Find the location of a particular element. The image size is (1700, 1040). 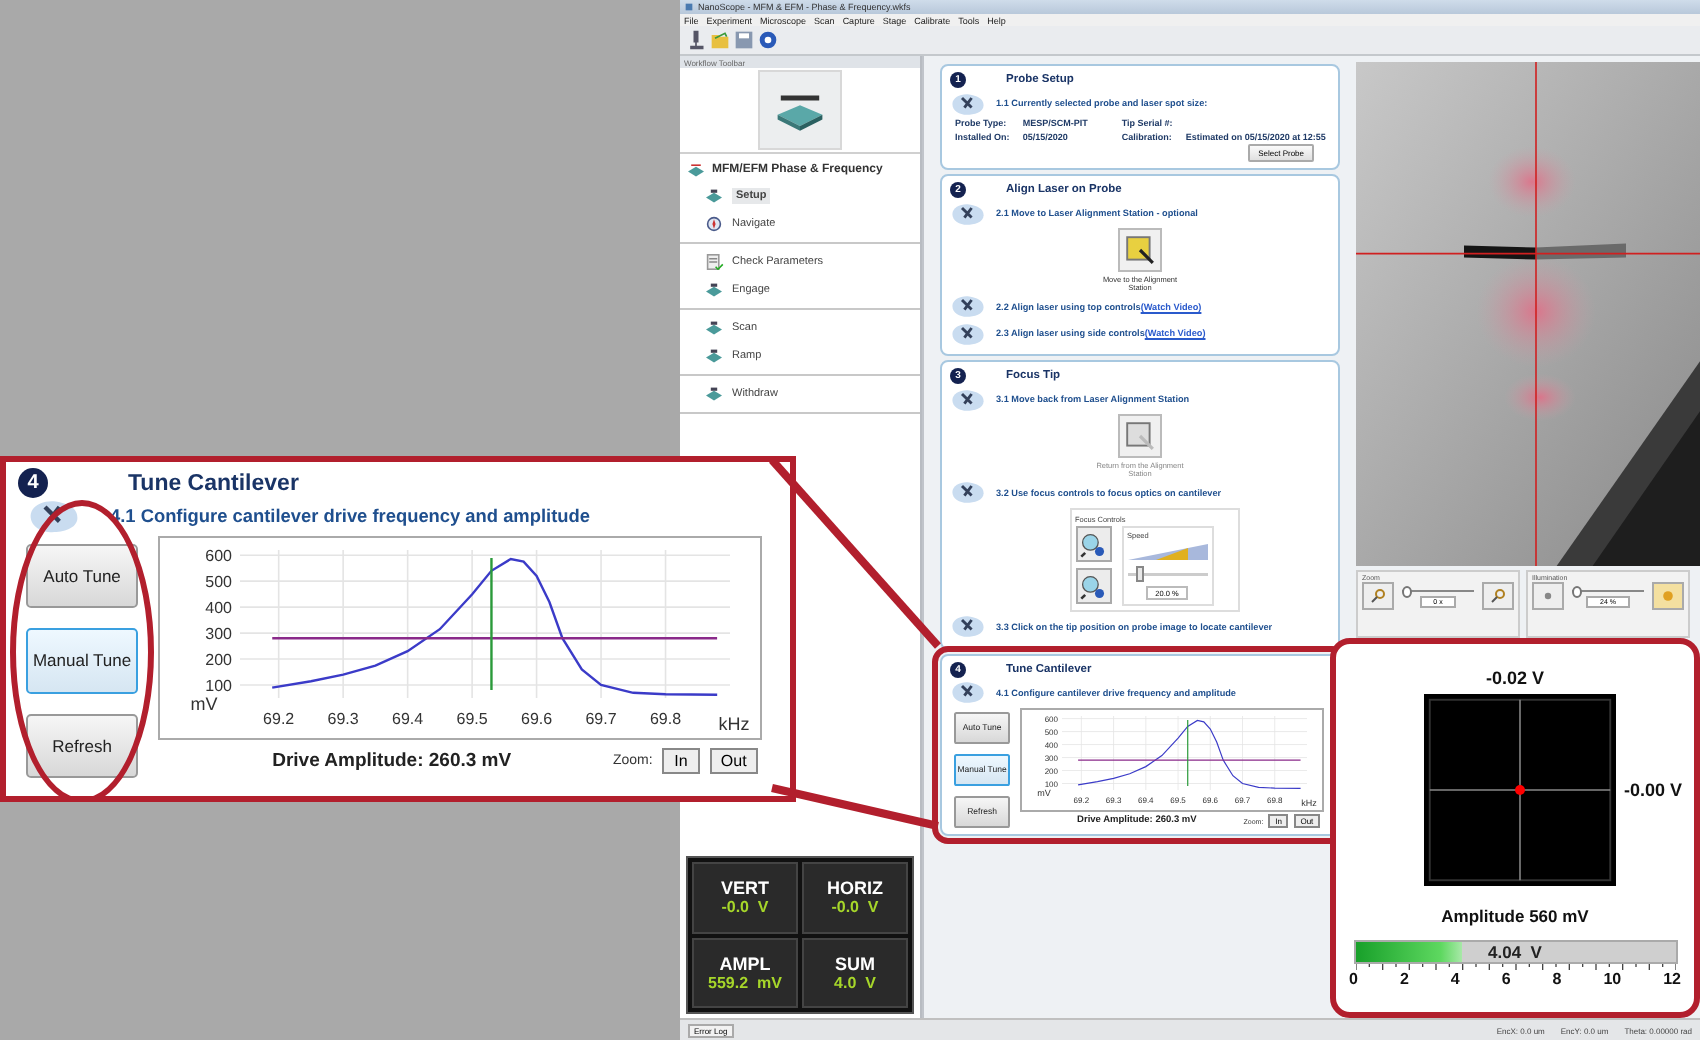

save-icon is located at coordinates (744, 40).